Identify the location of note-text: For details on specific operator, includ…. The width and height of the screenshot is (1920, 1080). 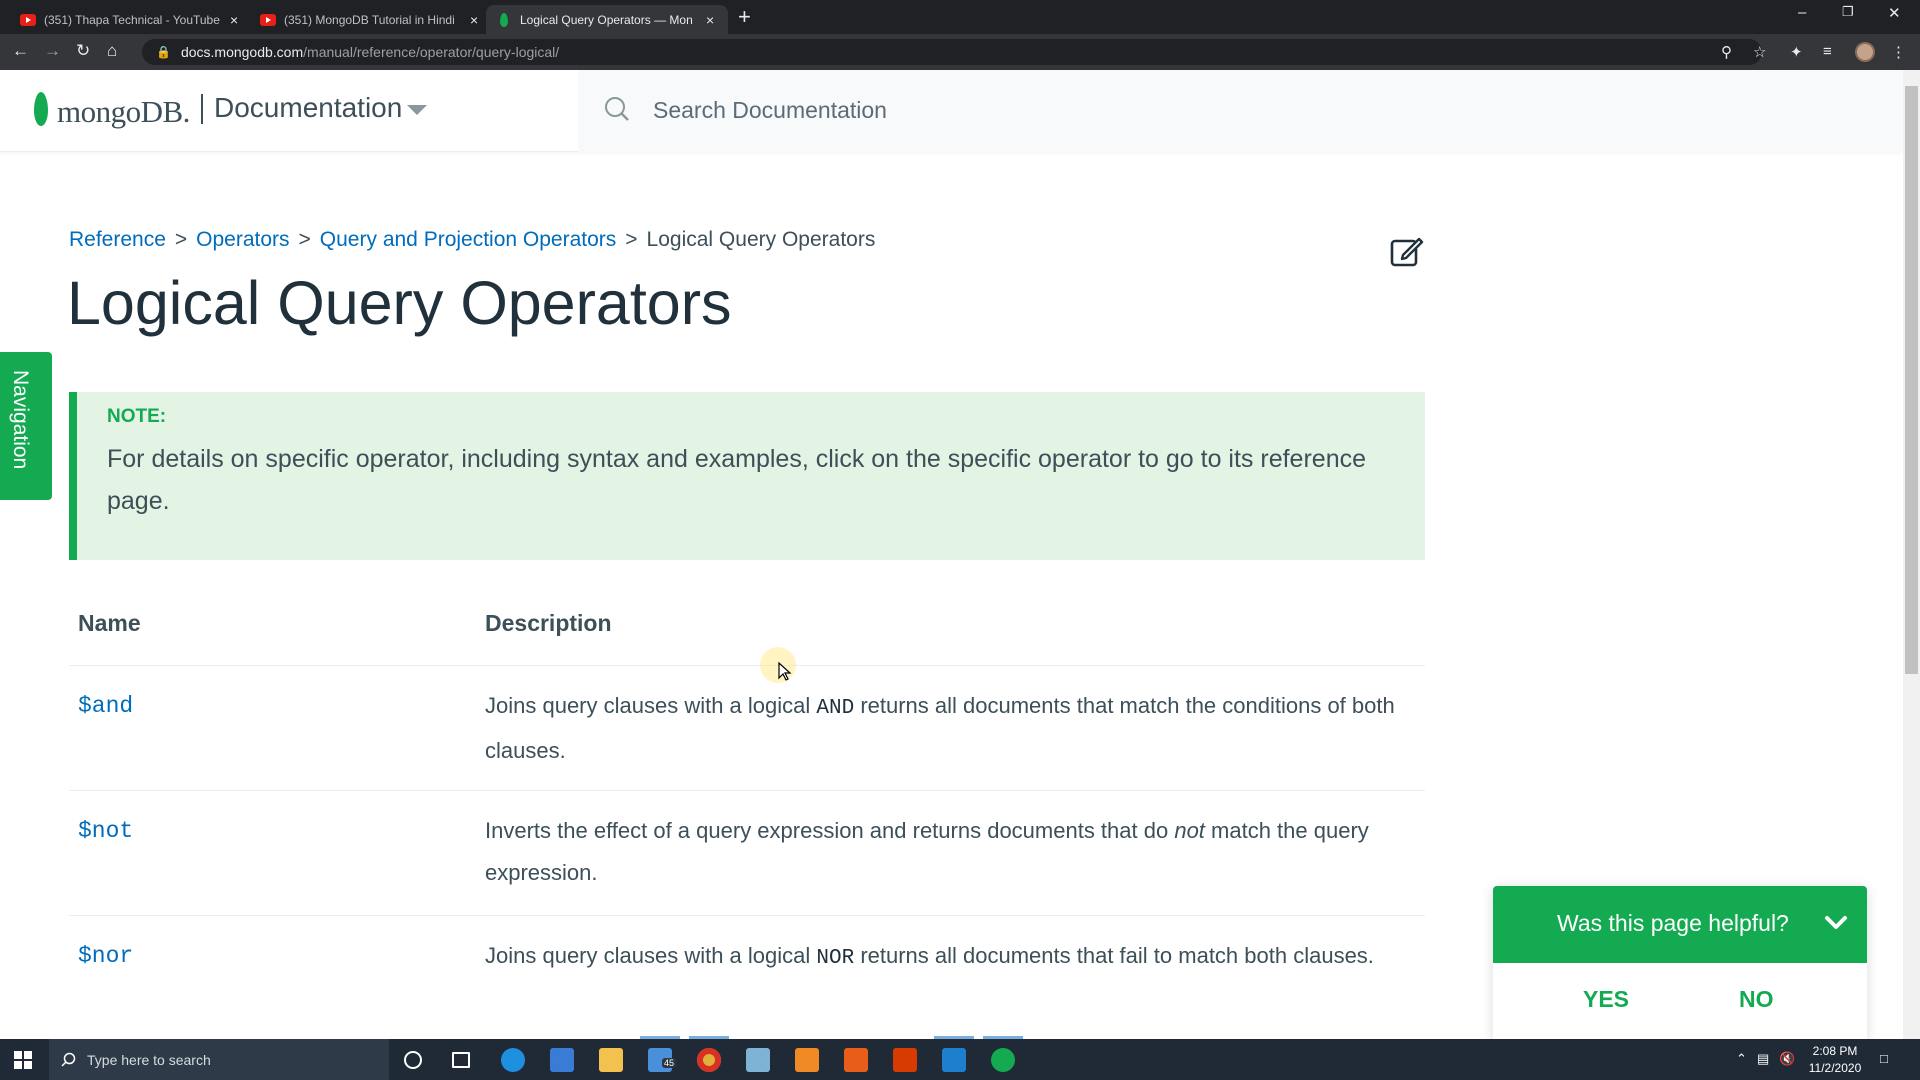
(736, 480).